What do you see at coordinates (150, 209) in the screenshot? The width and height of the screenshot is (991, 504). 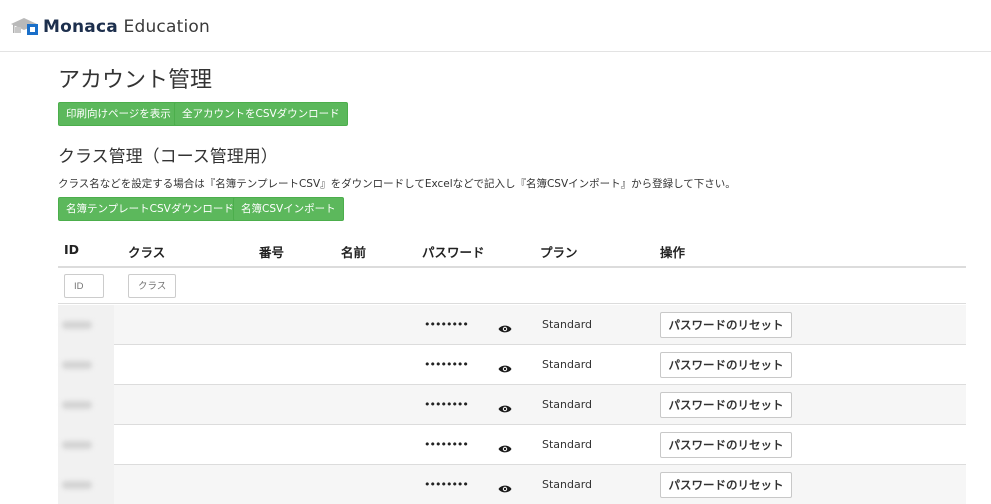 I see `template-csv-download-button: 名簿テンプレートCSVダウンロード` at bounding box center [150, 209].